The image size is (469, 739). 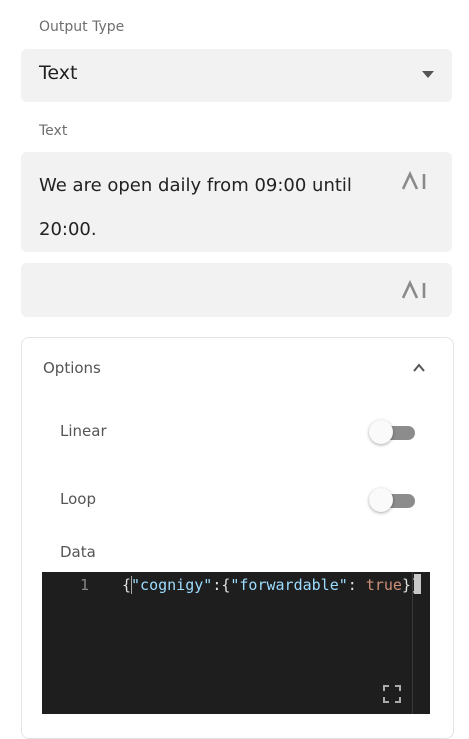 I want to click on code-line: {"cognigy":{"forwardable": true}}, so click(x=271, y=585).